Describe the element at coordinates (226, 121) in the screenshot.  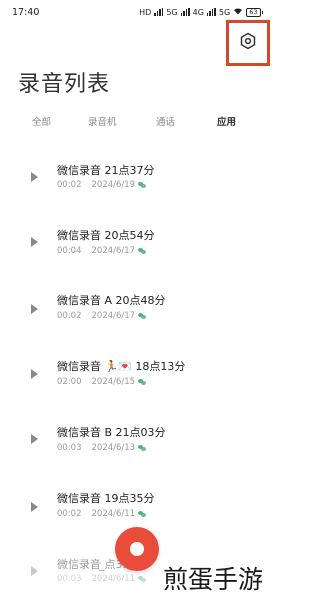
I see `tab-apps: 应用` at that location.